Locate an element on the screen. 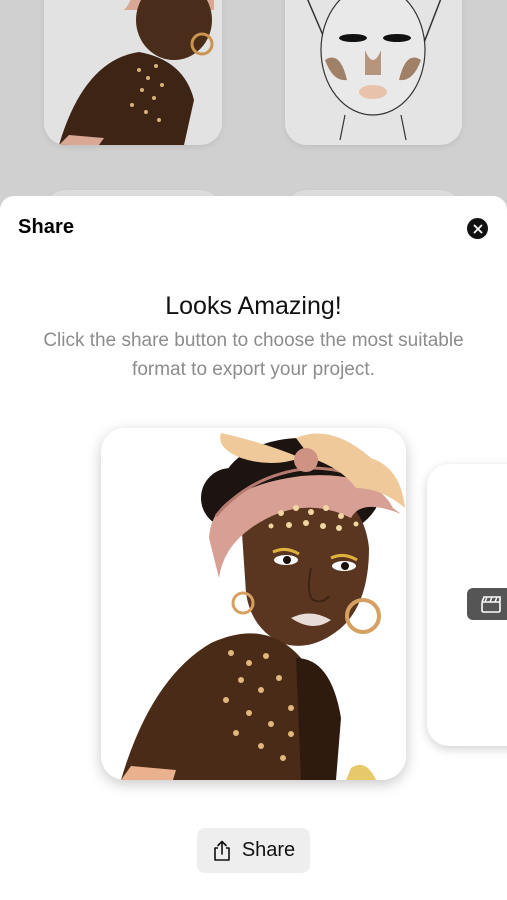 This screenshot has width=507, height=900. close-icon is located at coordinates (477, 228).